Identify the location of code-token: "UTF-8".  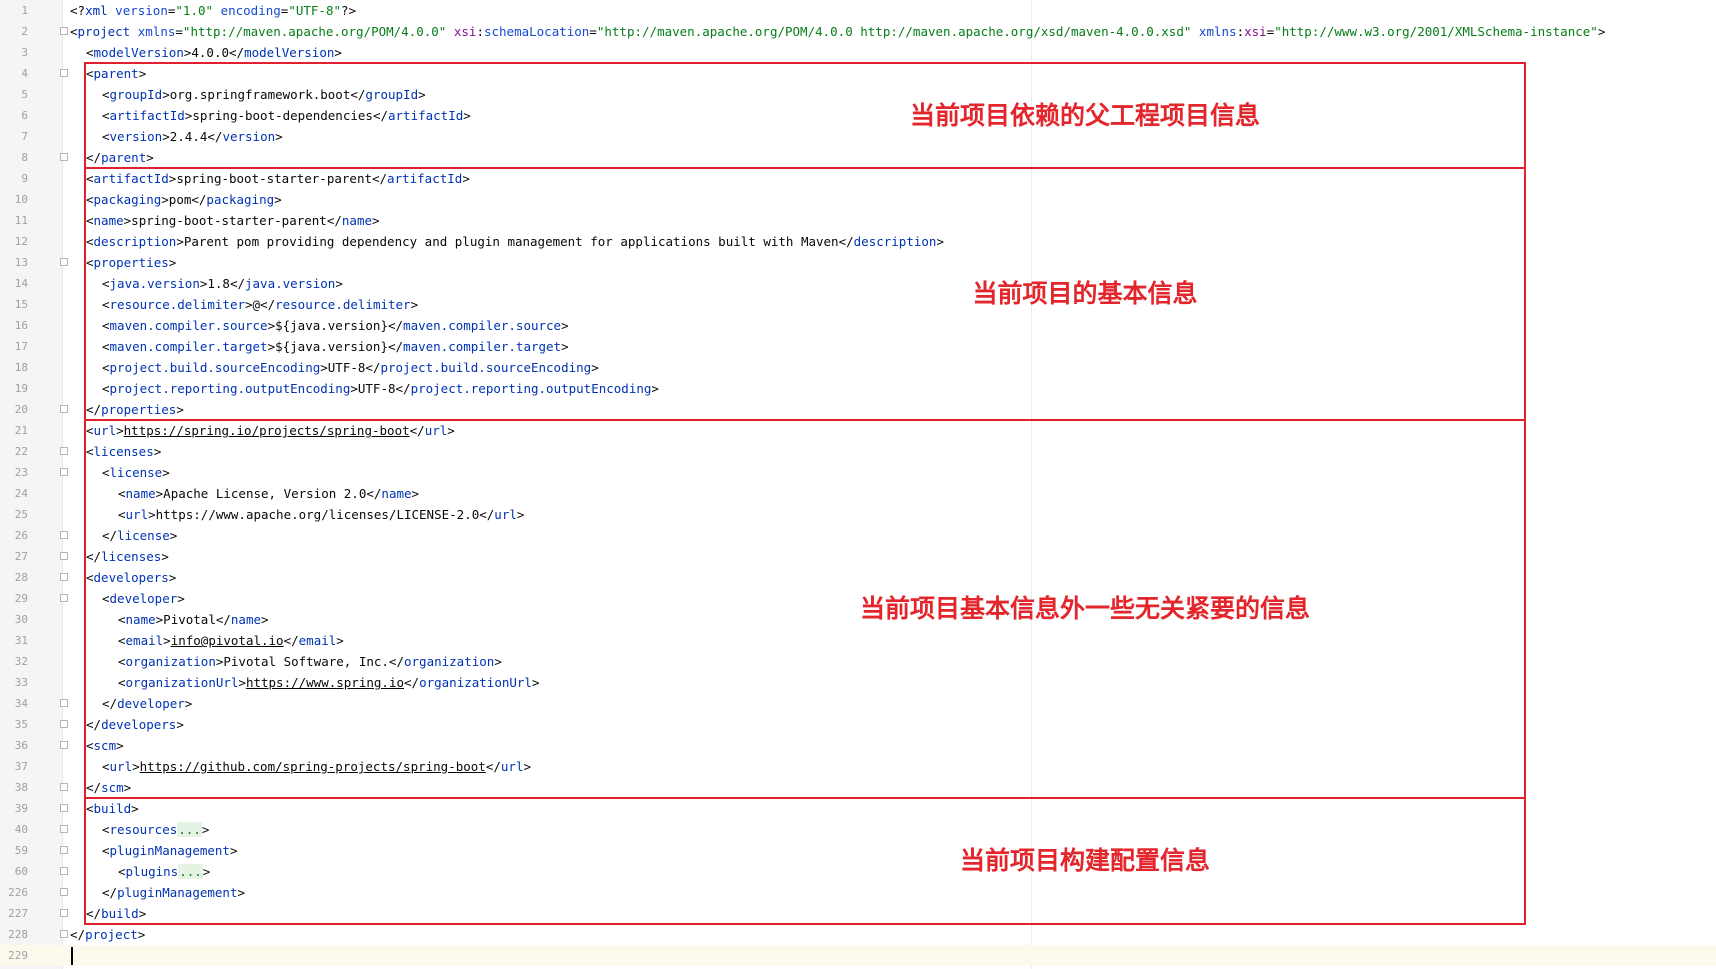
(314, 10).